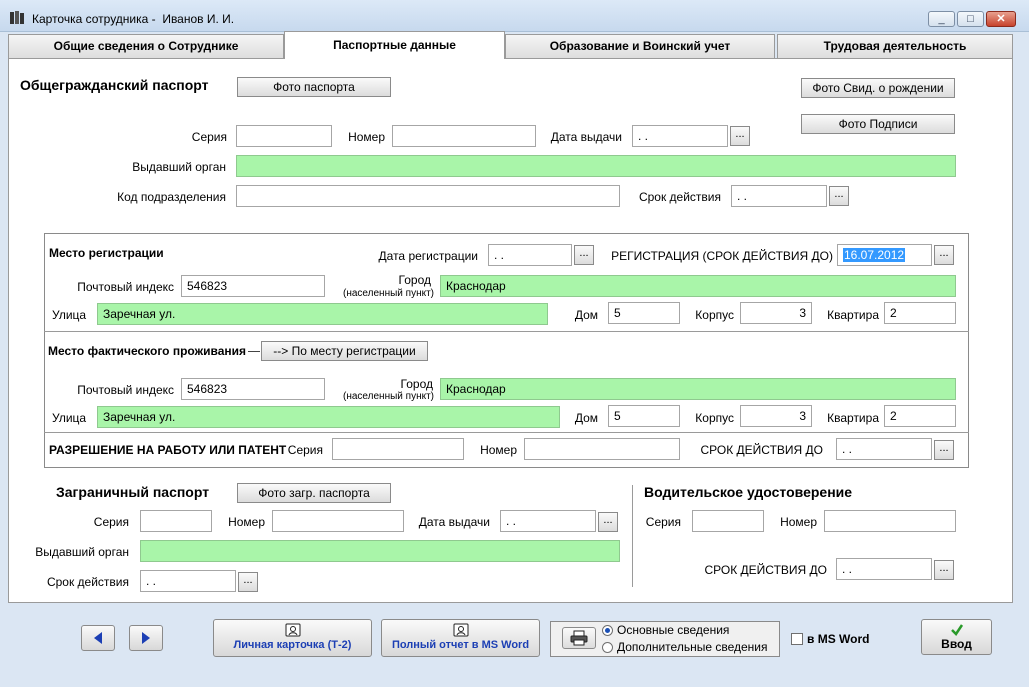  I want to click on division-code-label: Код подразделения, so click(171, 197).